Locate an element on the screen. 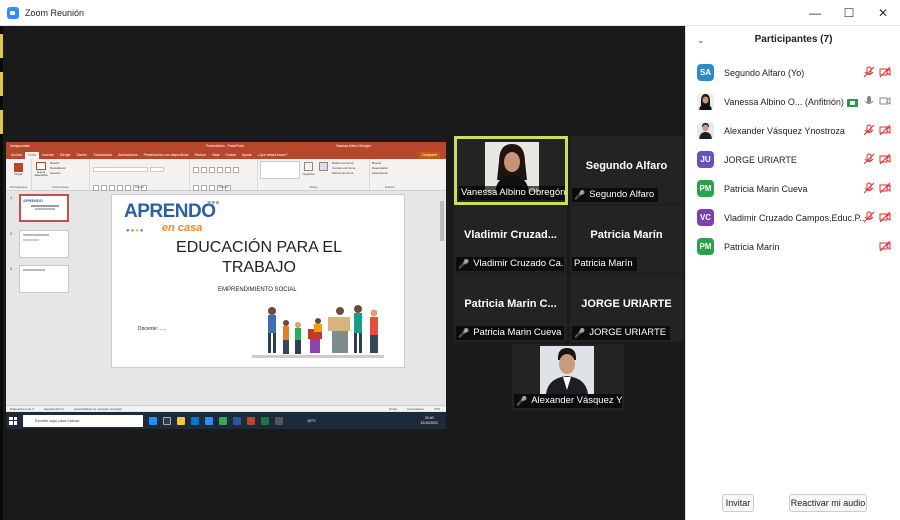 Image resolution: width=900 pixels, height=520 pixels. shape-effects: Efectos de forma is located at coordinates (343, 173).